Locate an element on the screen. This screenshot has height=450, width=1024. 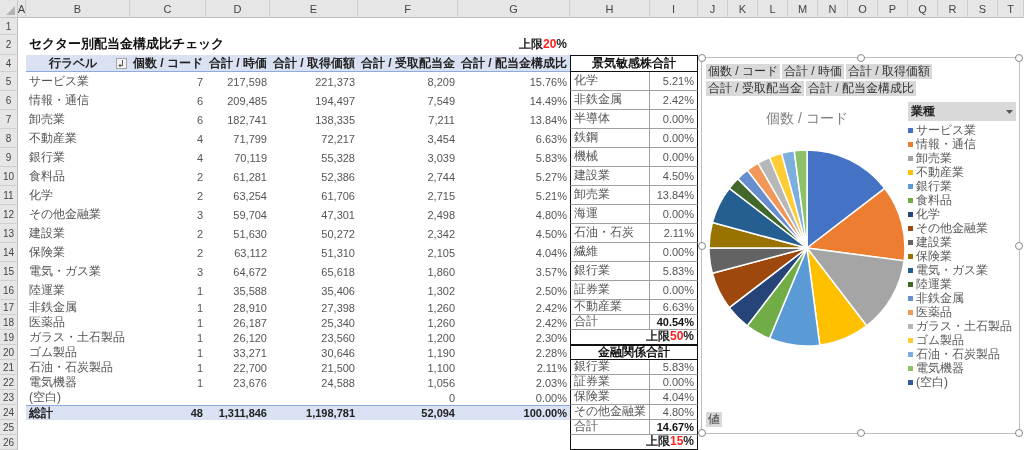
column-header: J is located at coordinates (713, 9).